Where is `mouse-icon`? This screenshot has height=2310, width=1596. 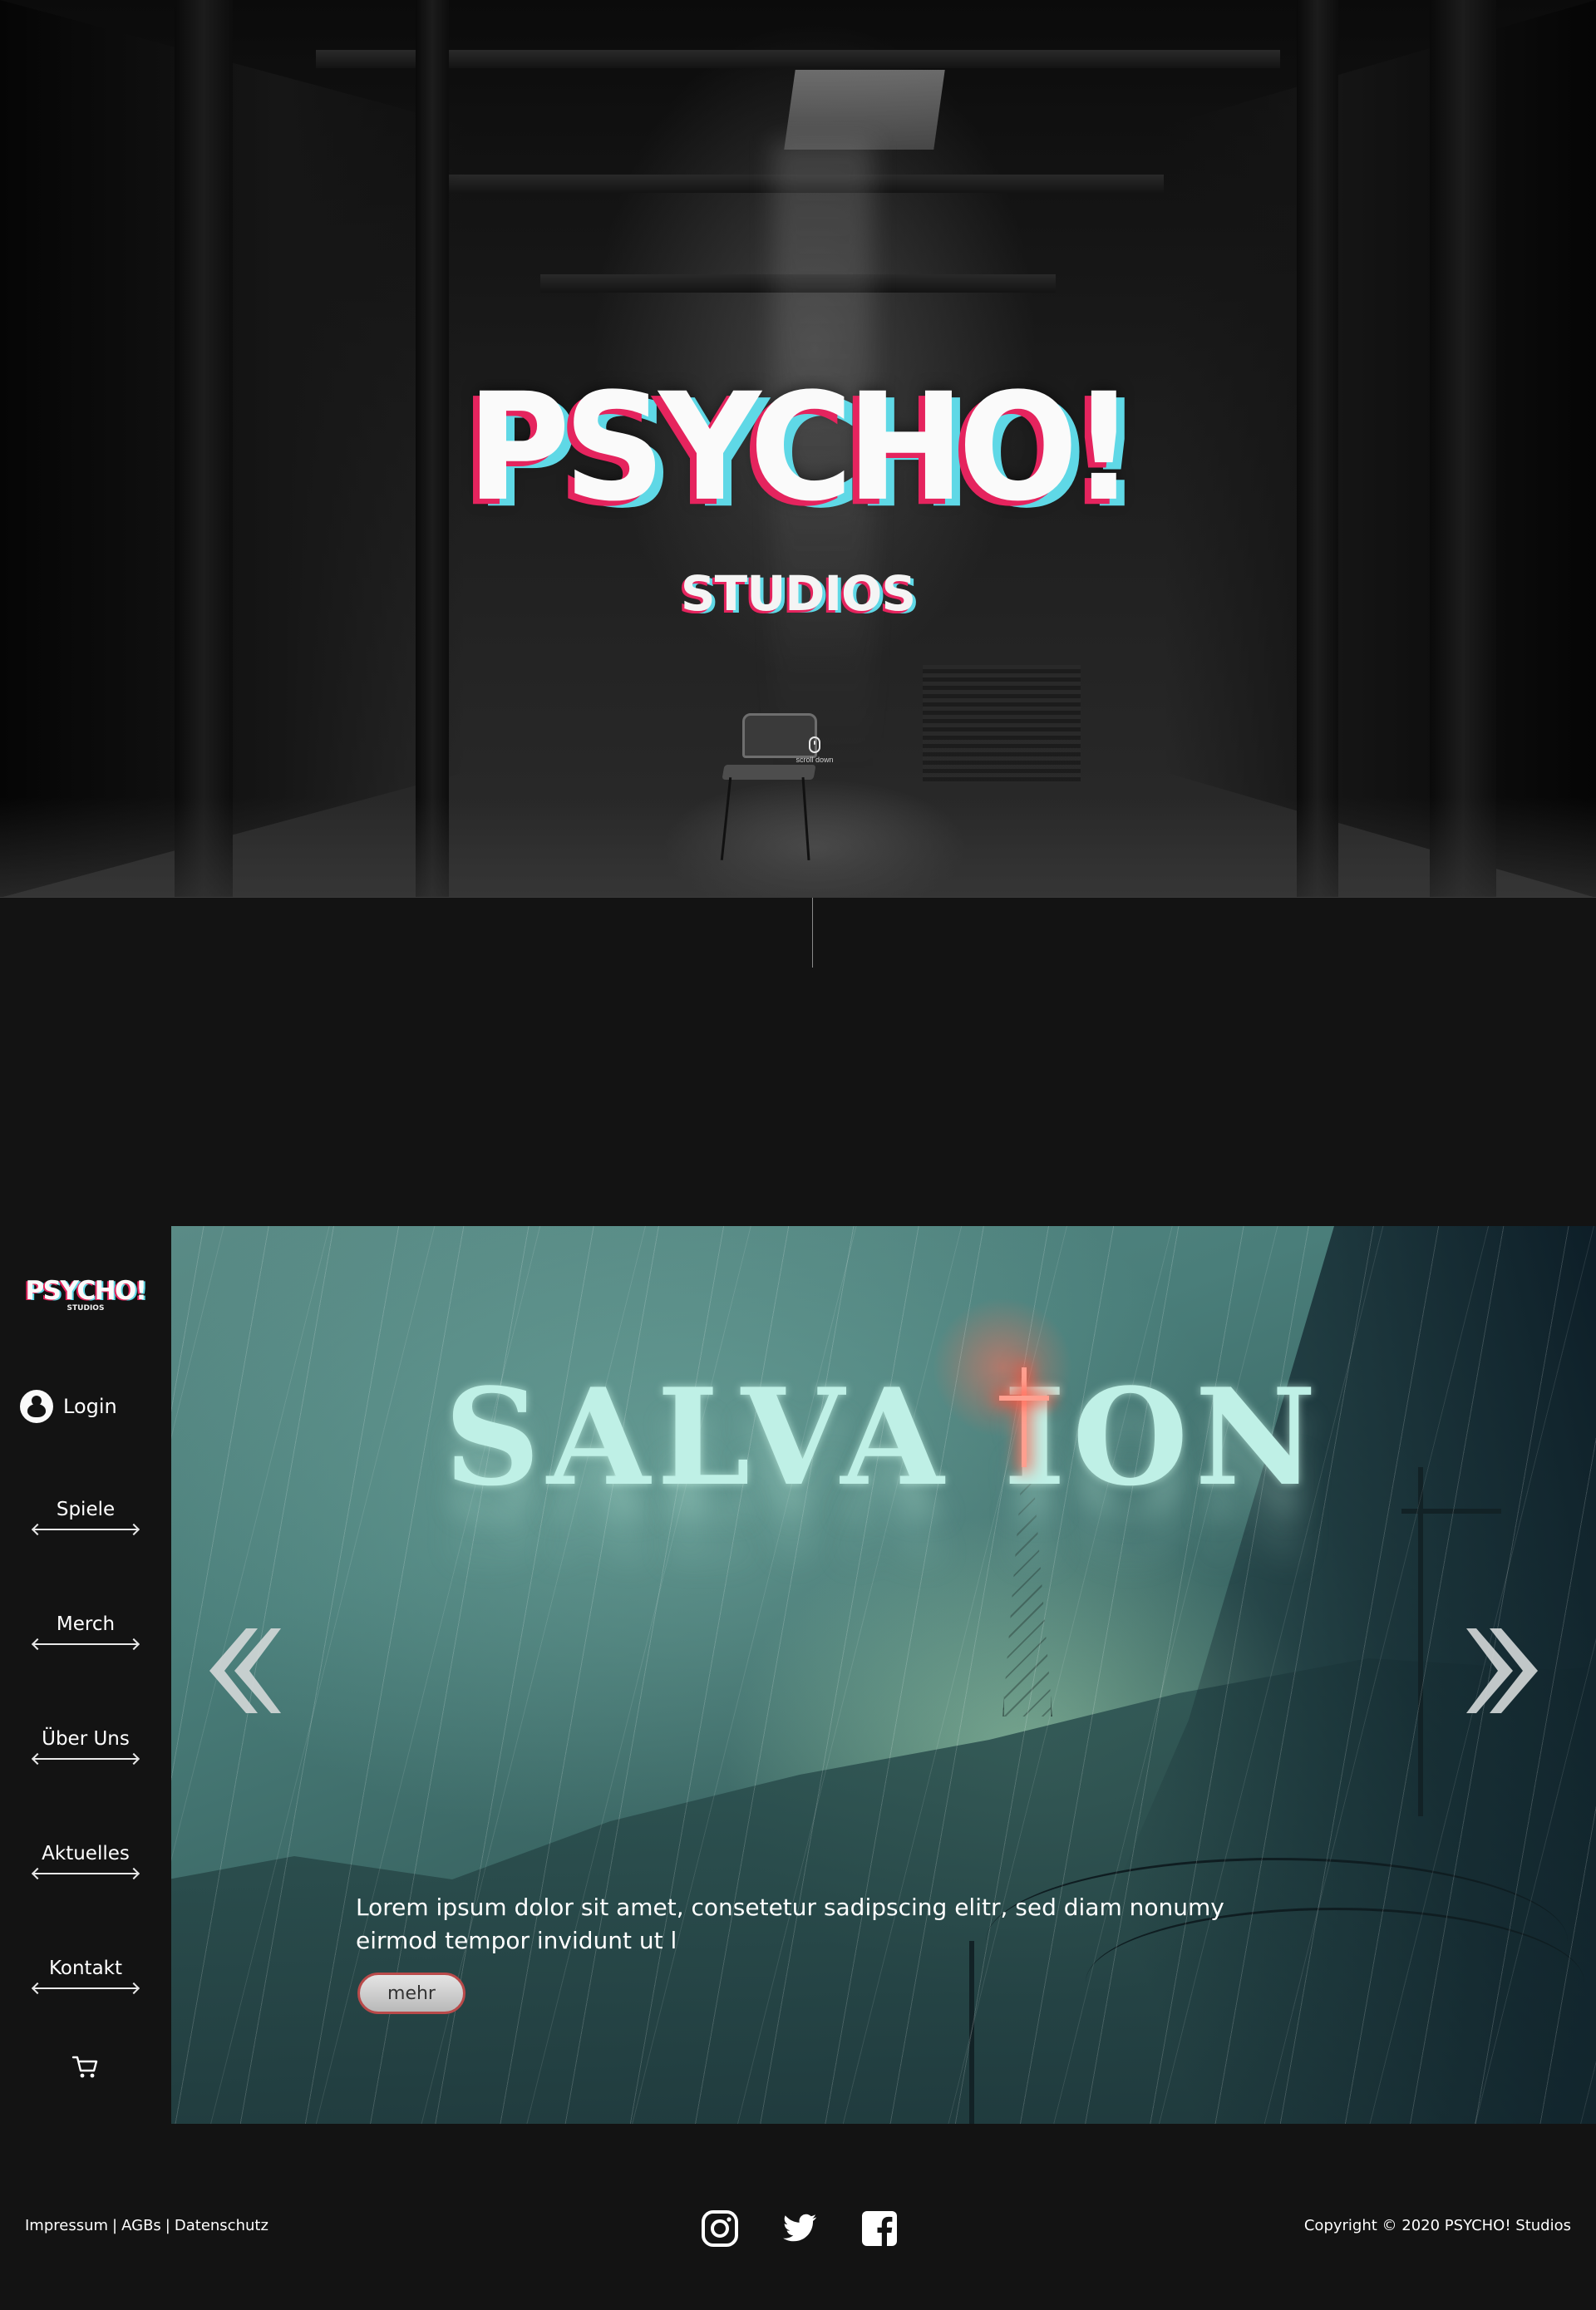
mouse-icon is located at coordinates (814, 745).